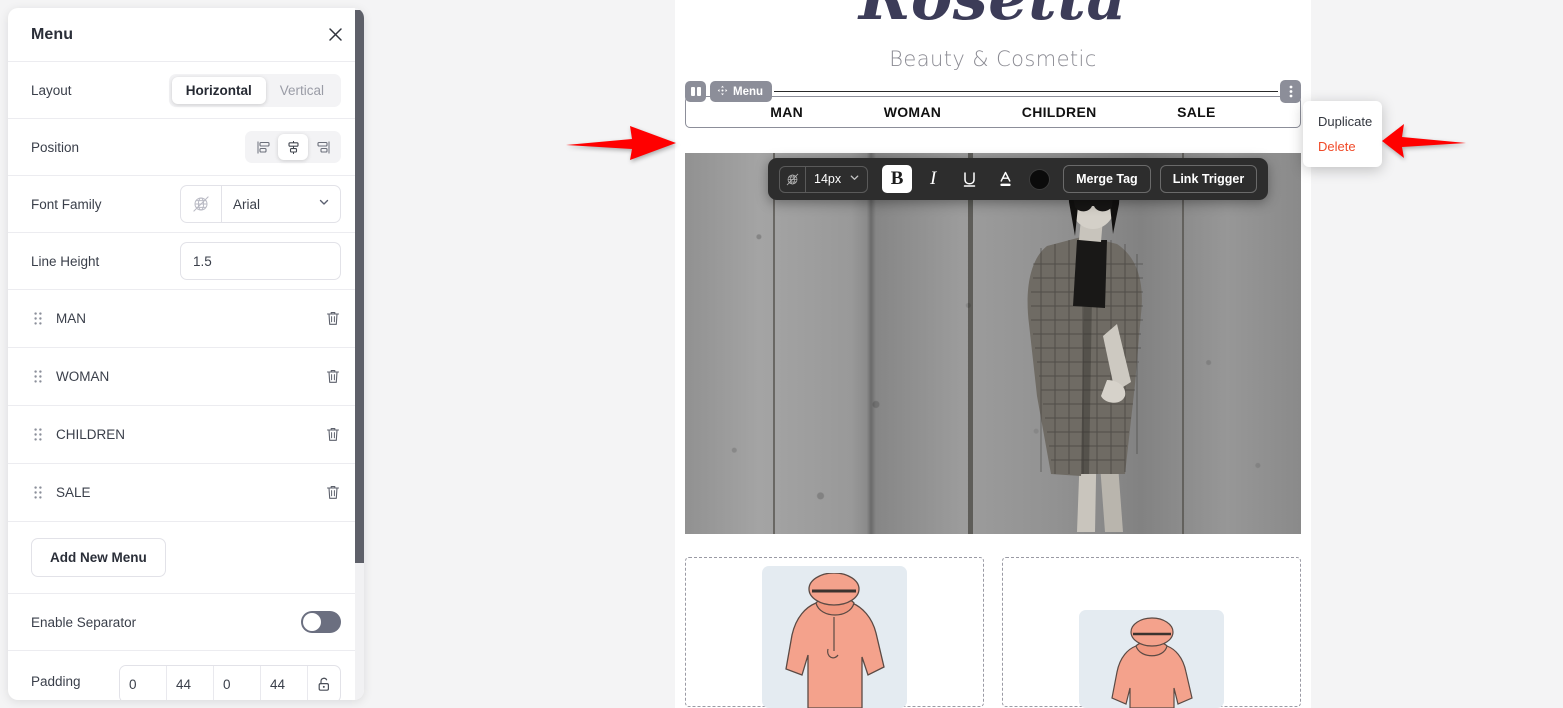  What do you see at coordinates (786, 112) in the screenshot?
I see `nav-item-man: MAN` at bounding box center [786, 112].